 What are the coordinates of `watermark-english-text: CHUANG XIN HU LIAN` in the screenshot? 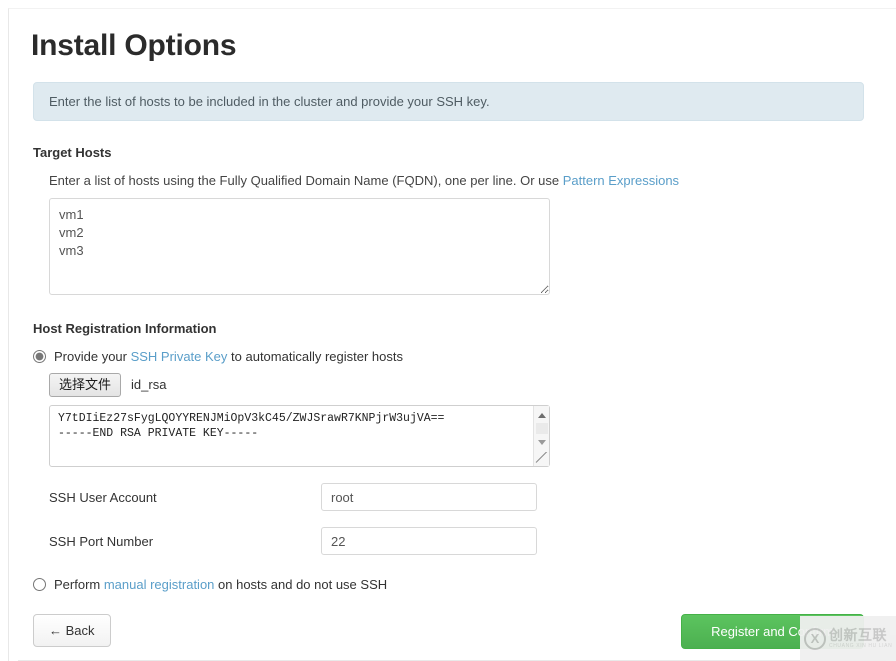 It's located at (861, 646).